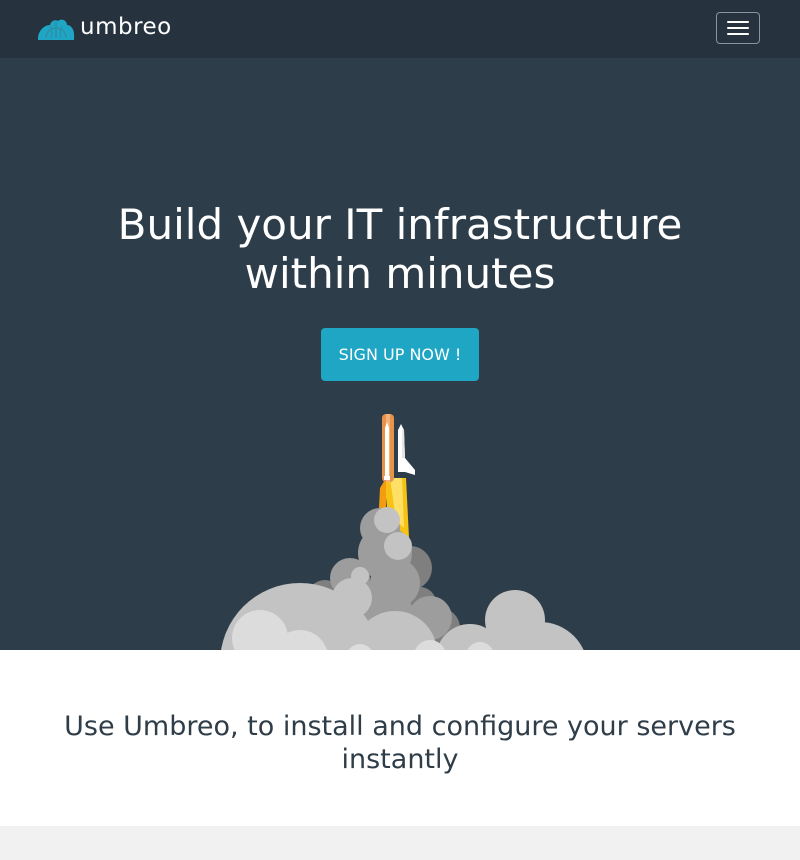 The height and width of the screenshot is (860, 800). I want to click on hamburger-menu-icon, so click(738, 22).